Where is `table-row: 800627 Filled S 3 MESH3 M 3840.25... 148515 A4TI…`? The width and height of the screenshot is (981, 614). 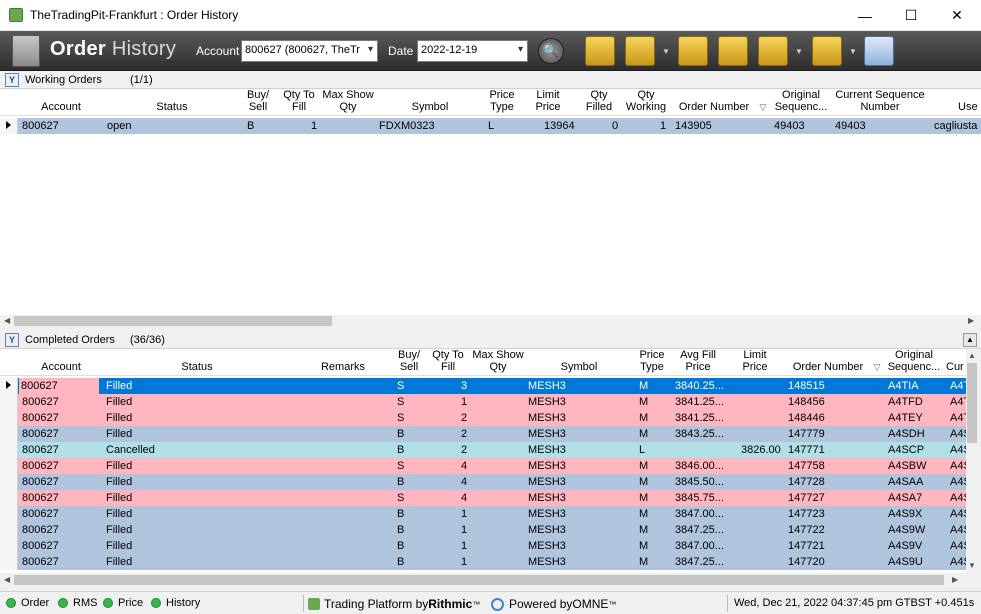 table-row: 800627 Filled S 3 MESH3 M 3840.25... 148515 A4TI… is located at coordinates (483, 386).